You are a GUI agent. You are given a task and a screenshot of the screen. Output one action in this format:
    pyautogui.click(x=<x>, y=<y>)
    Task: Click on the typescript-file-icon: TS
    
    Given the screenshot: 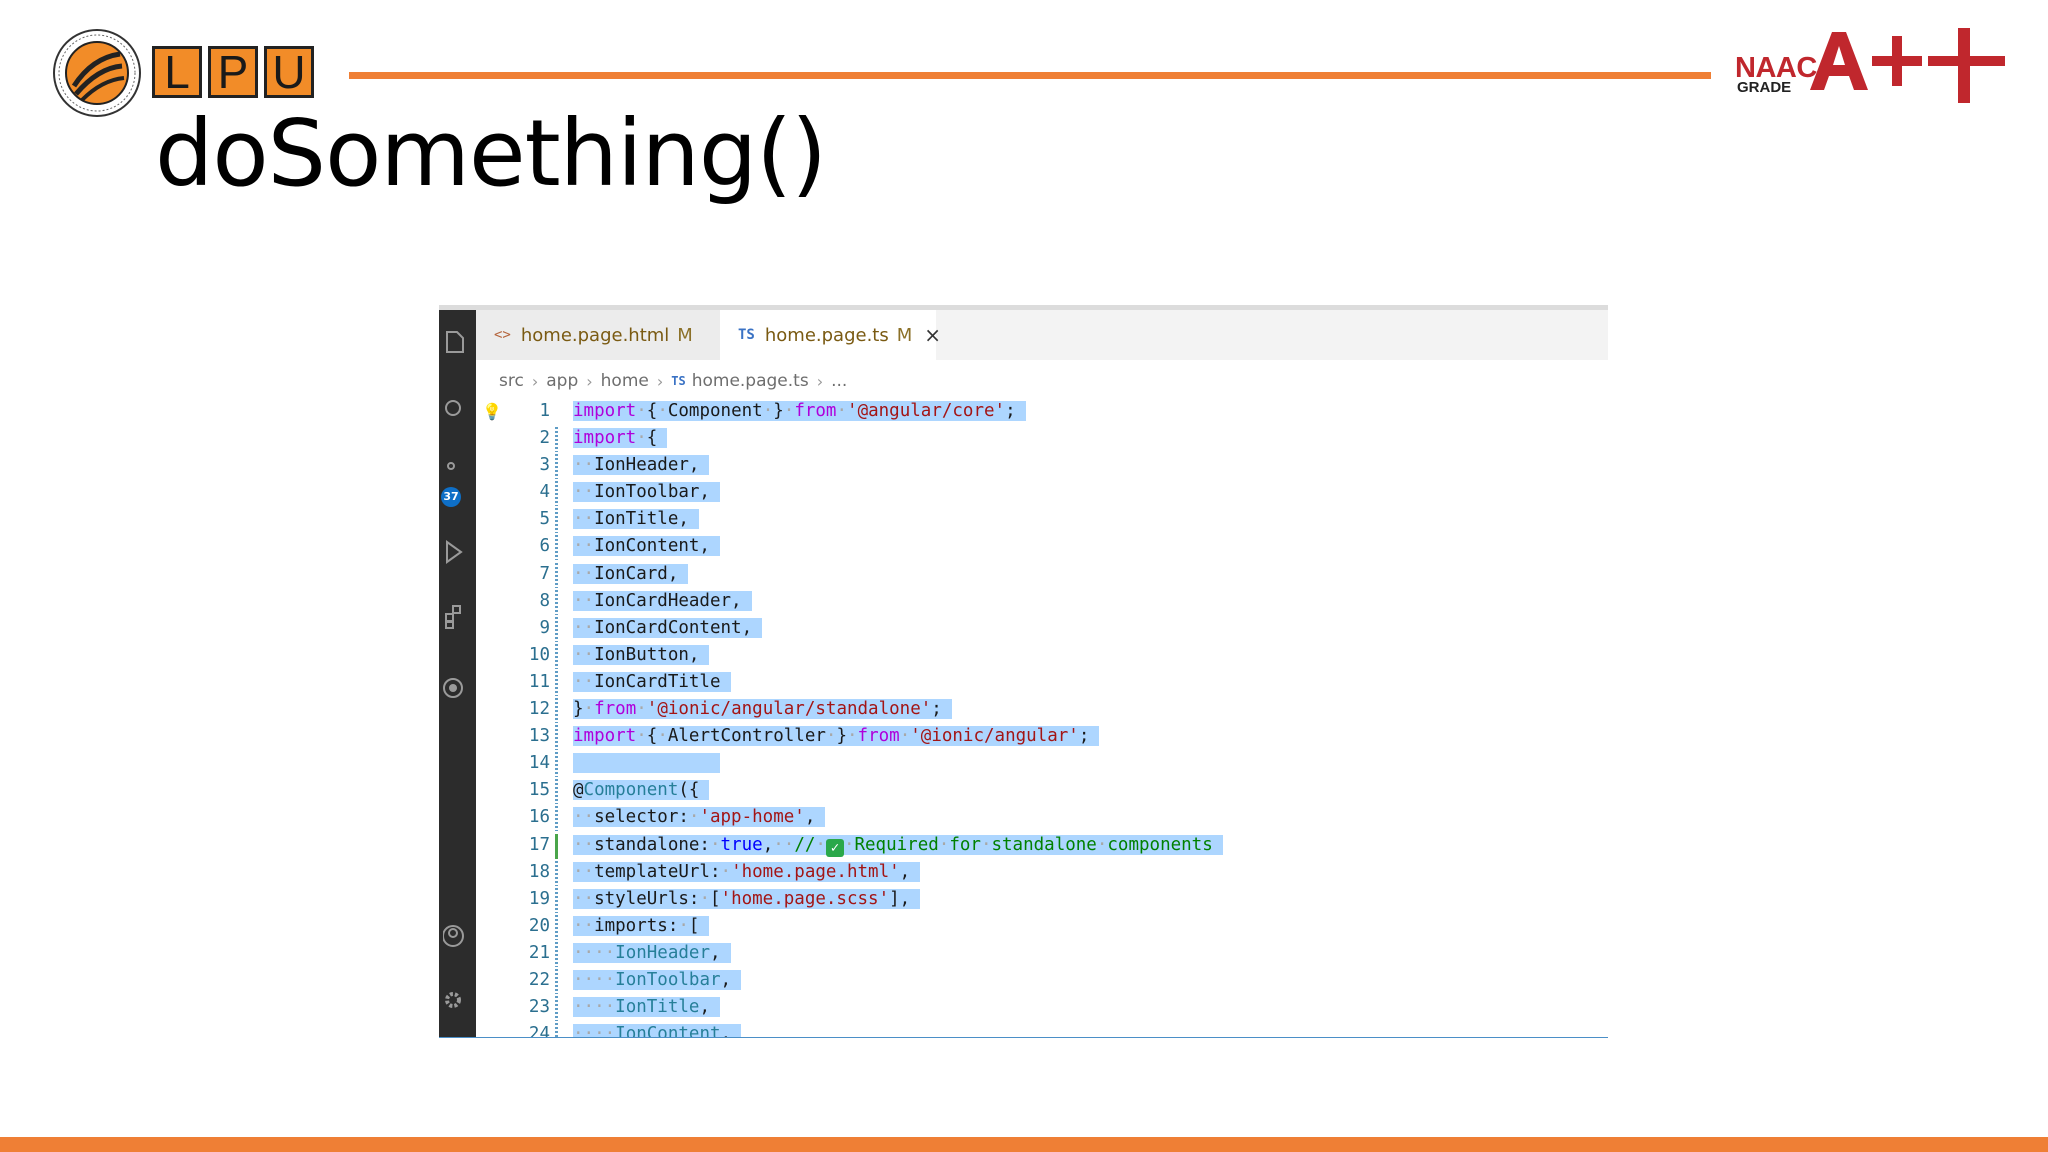 What is the action you would take?
    pyautogui.click(x=678, y=381)
    